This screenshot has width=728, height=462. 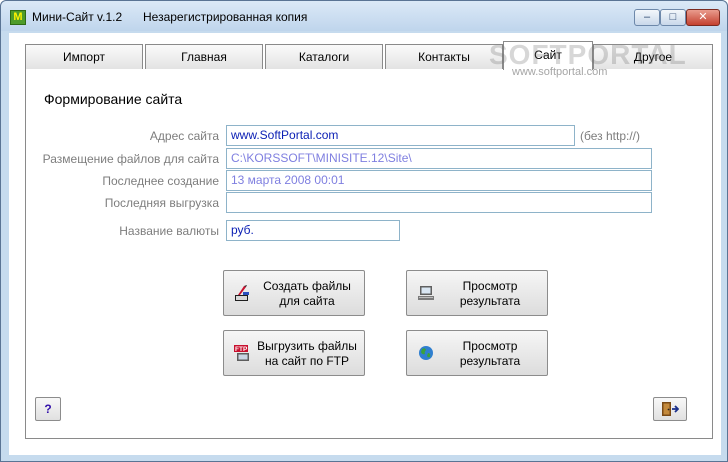 I want to click on exit-door-icon, so click(x=670, y=411).